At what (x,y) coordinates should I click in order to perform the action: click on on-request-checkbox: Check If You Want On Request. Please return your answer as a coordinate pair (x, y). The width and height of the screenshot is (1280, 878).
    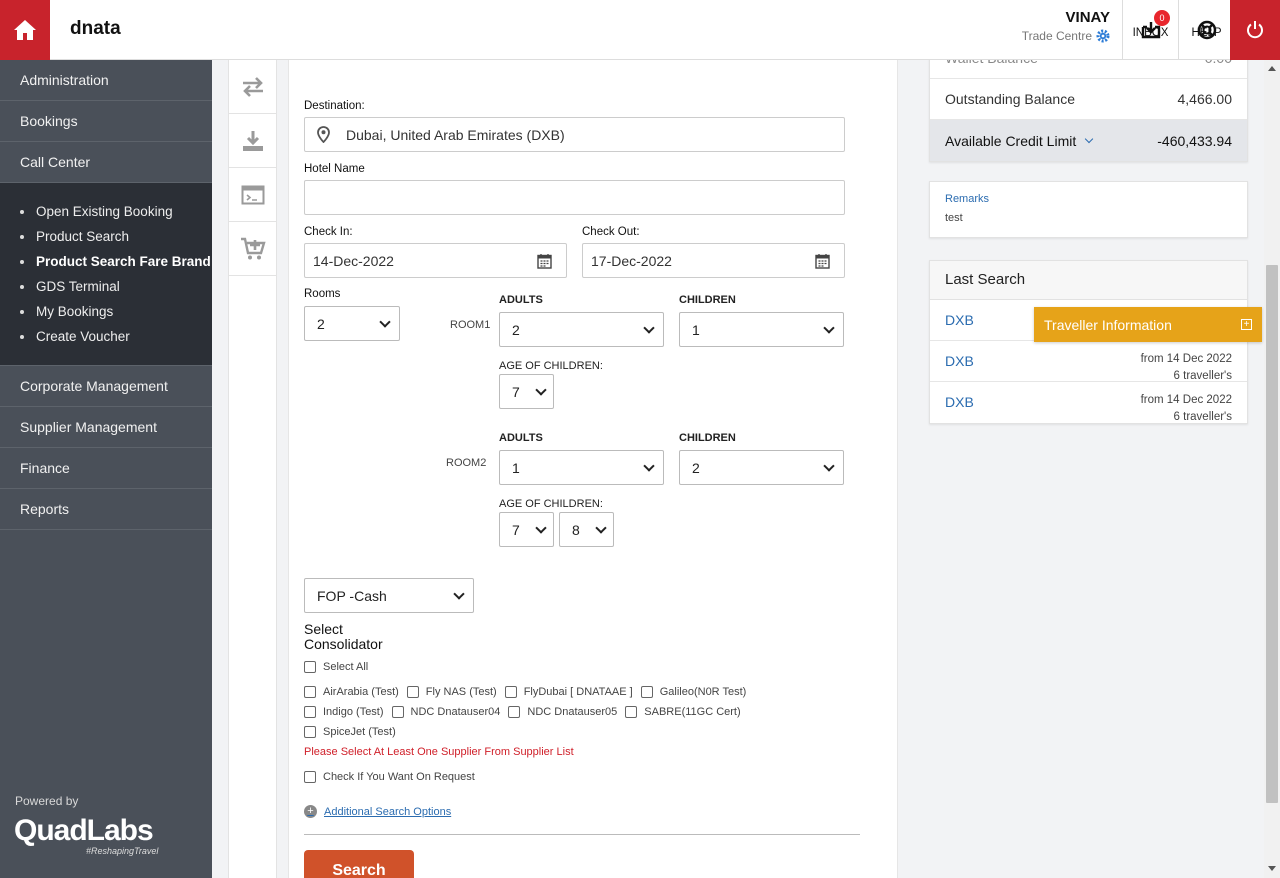
    Looking at the image, I should click on (389, 777).